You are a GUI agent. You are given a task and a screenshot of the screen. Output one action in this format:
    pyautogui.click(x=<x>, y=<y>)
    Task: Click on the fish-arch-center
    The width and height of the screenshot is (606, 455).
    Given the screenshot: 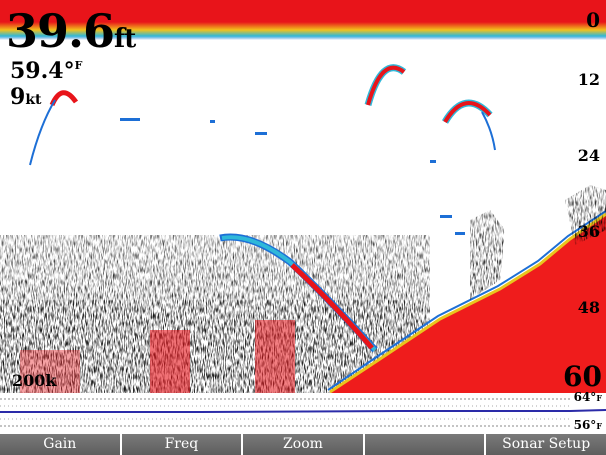 What is the action you would take?
    pyautogui.click(x=385, y=85)
    